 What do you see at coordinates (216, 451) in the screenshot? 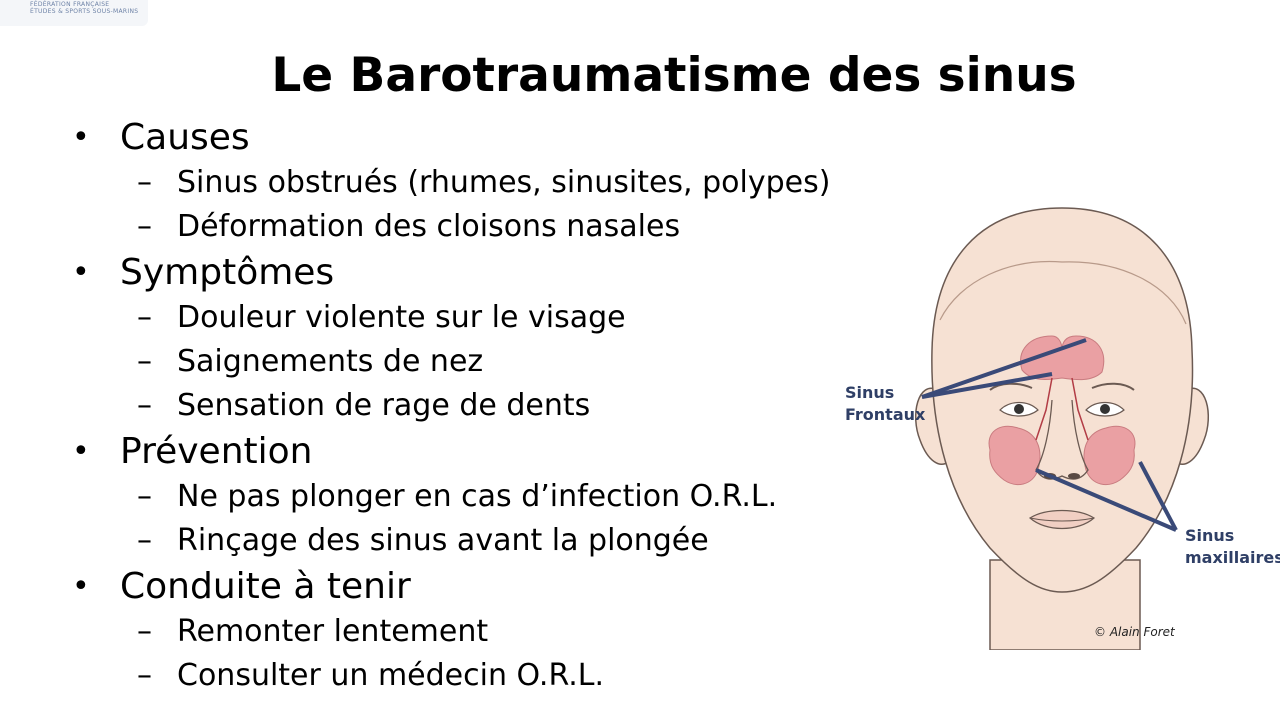
I see `section-heading: Prévention` at bounding box center [216, 451].